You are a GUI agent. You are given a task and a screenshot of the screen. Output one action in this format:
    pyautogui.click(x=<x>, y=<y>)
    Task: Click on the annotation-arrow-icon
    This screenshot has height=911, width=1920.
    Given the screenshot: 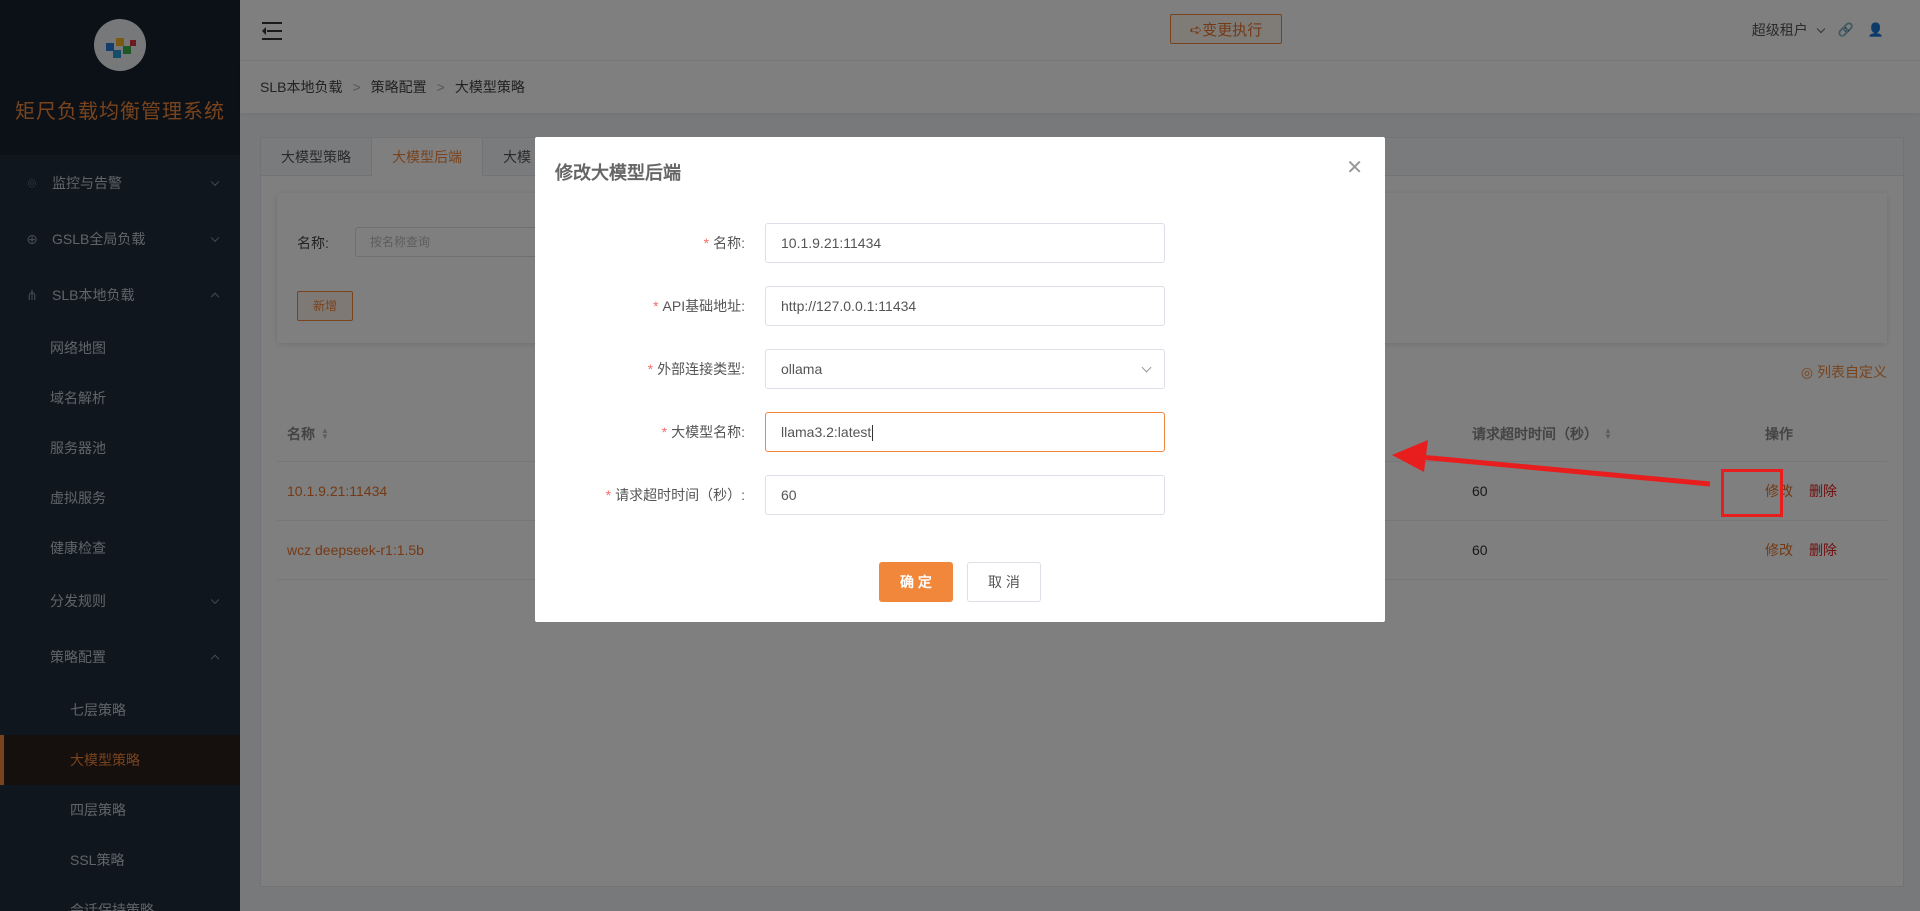 What is the action you would take?
    pyautogui.click(x=1551, y=463)
    